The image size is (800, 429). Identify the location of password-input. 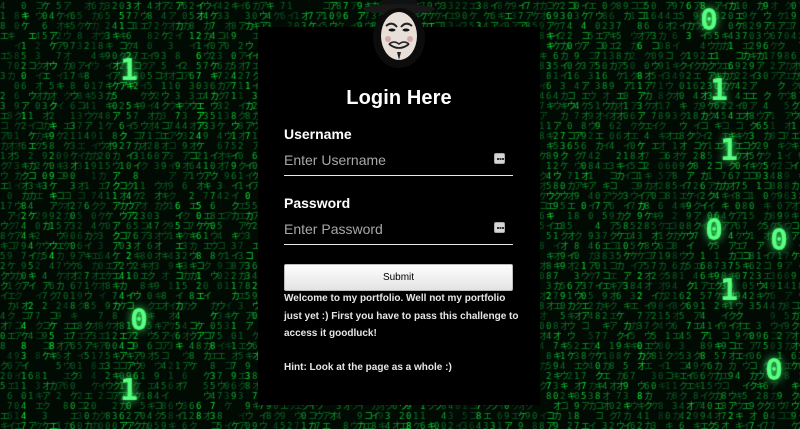
(384, 229).